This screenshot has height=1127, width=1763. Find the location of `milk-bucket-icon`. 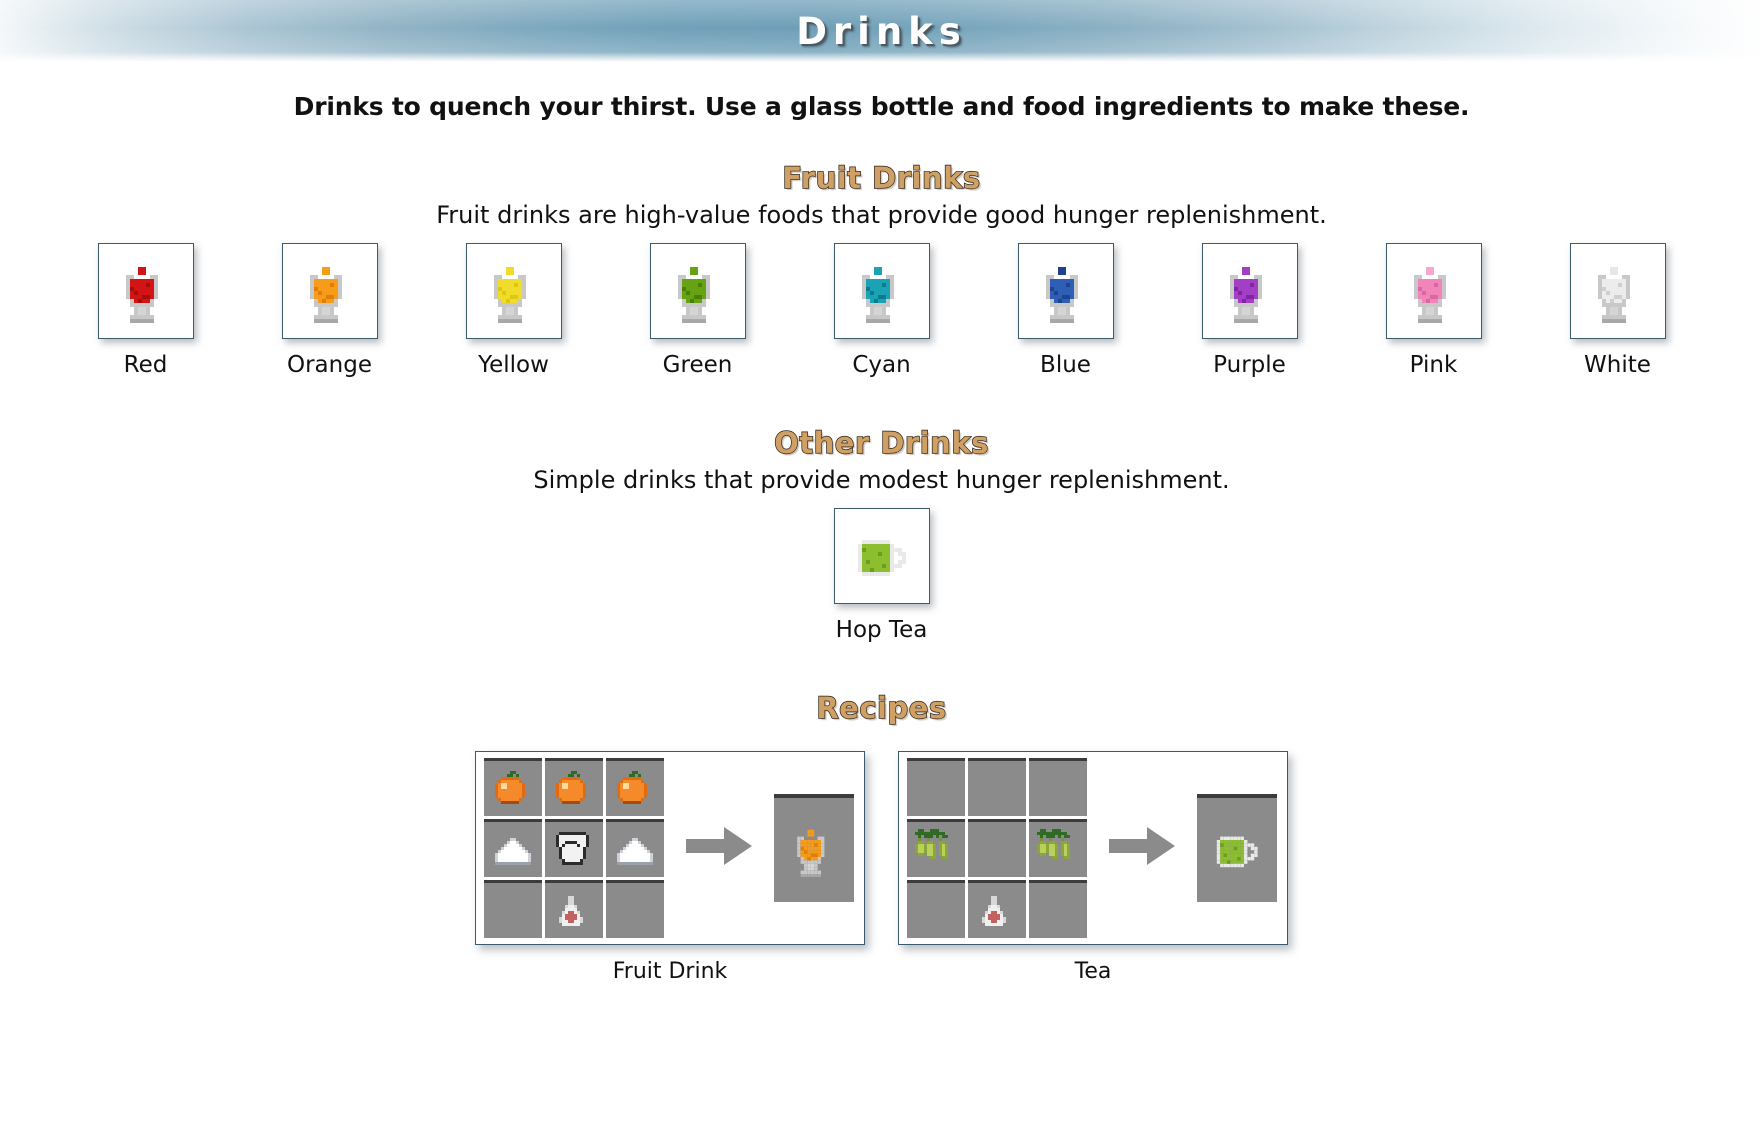

milk-bucket-icon is located at coordinates (574, 849).